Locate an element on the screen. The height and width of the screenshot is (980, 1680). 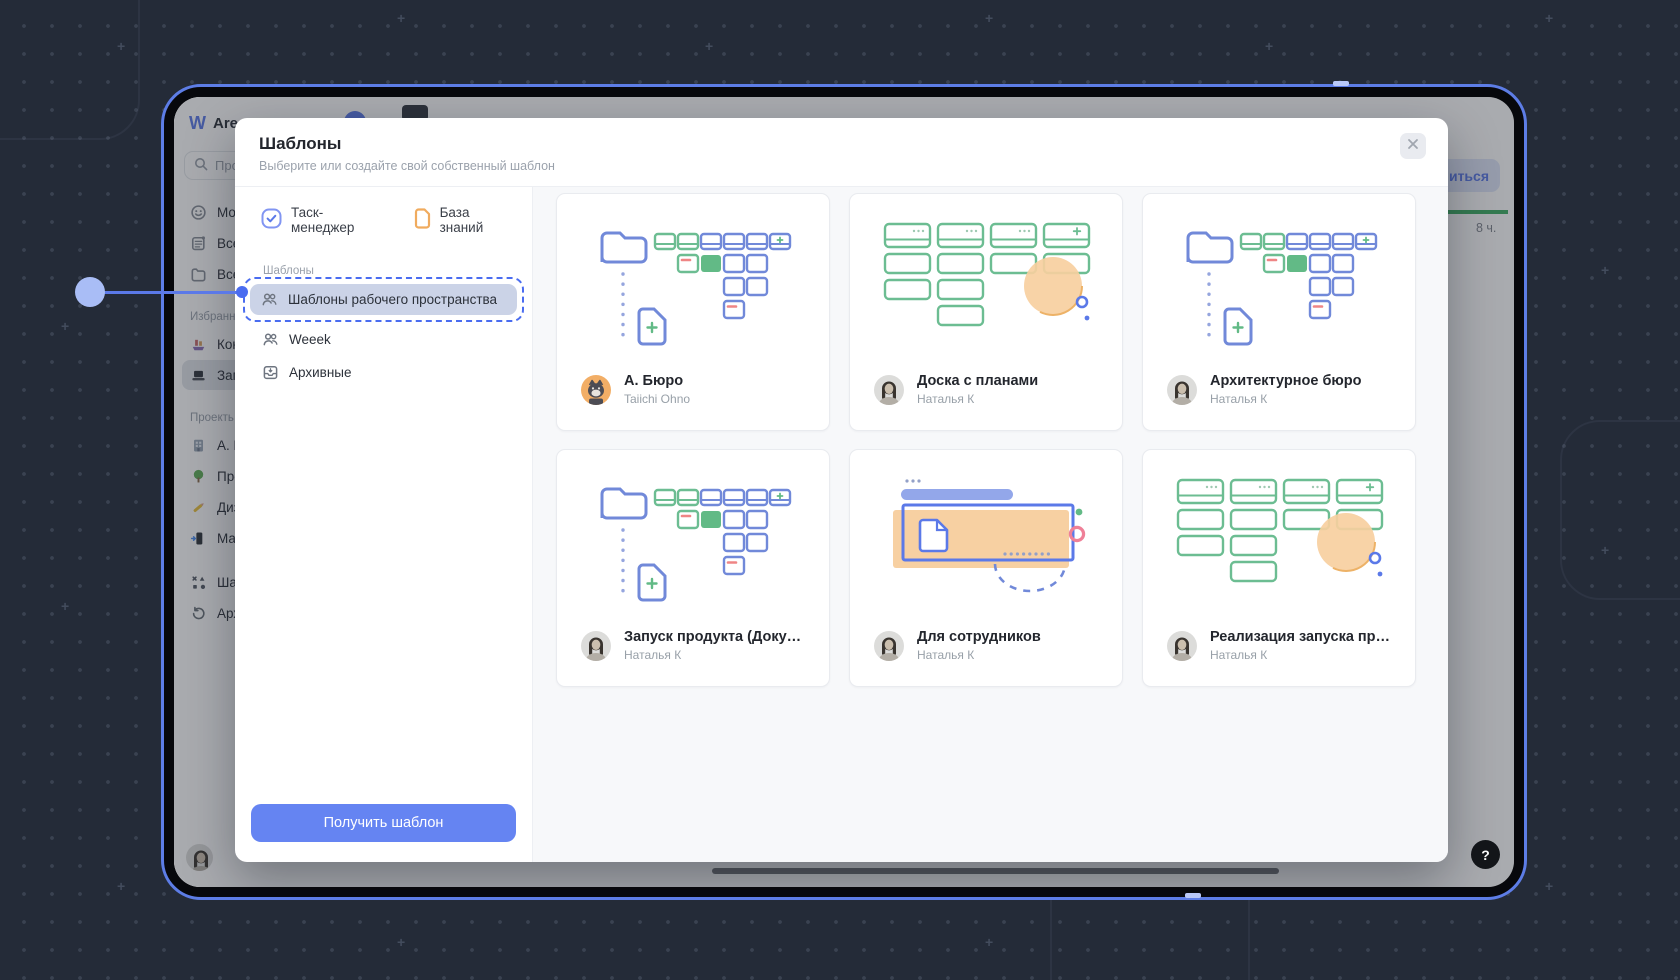
tab-task-manager: Таск-менеджер is located at coordinates (323, 220).